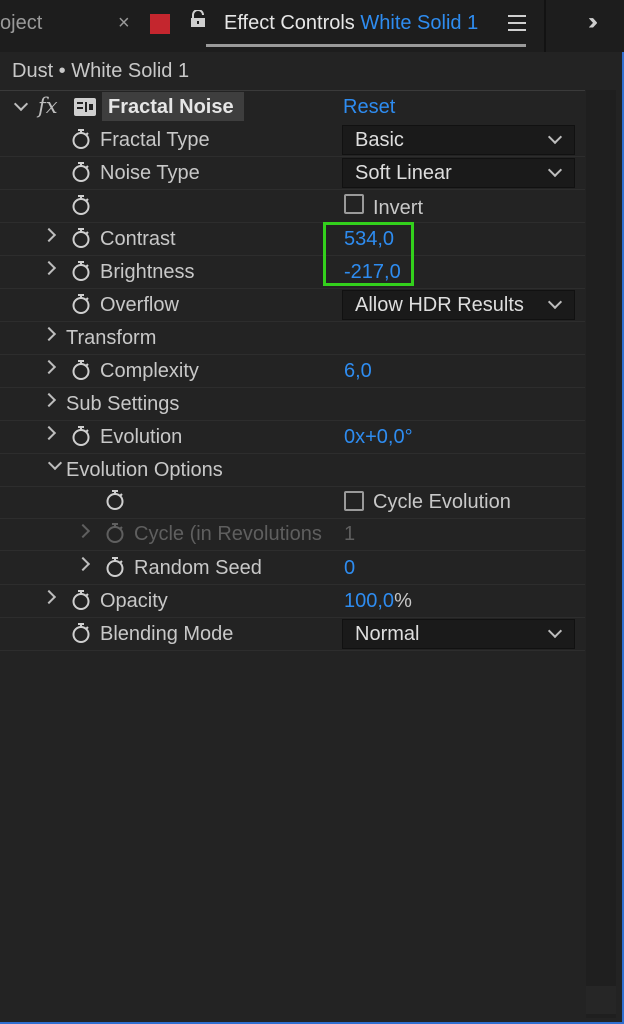 This screenshot has width=624, height=1024. What do you see at coordinates (442, 502) in the screenshot?
I see `cycle-evolution-label: Cycle Evolution` at bounding box center [442, 502].